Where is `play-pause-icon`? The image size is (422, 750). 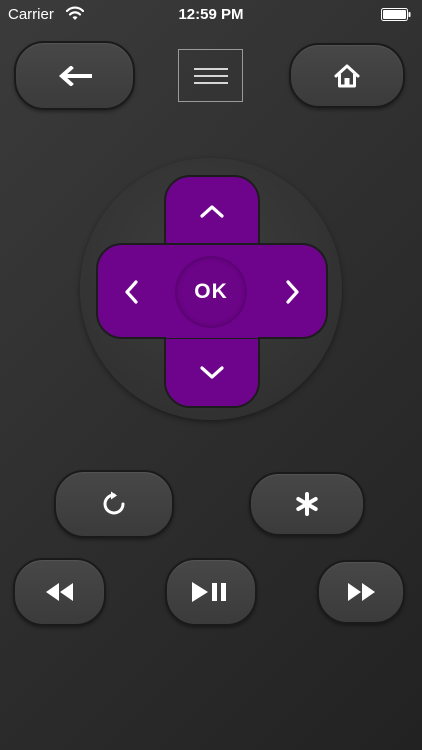
play-pause-icon is located at coordinates (209, 592).